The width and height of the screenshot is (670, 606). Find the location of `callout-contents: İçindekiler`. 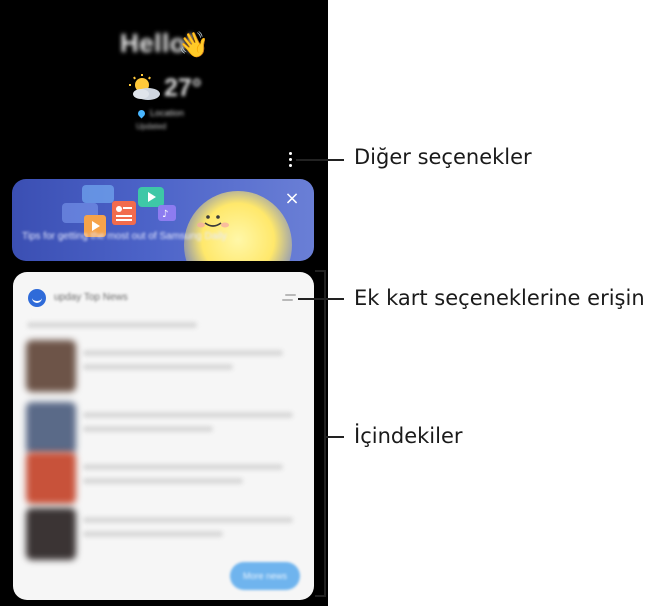

callout-contents: İçindekiler is located at coordinates (408, 436).